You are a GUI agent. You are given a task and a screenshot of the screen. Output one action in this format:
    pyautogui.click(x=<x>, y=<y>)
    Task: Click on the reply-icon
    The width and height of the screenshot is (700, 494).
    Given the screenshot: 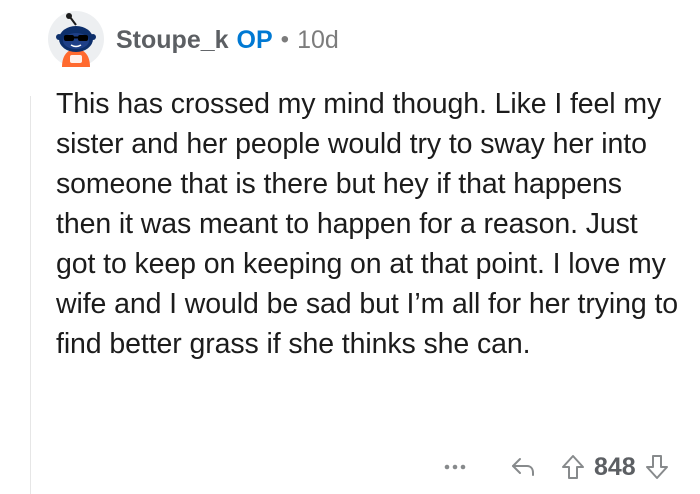 What is the action you would take?
    pyautogui.click(x=523, y=467)
    